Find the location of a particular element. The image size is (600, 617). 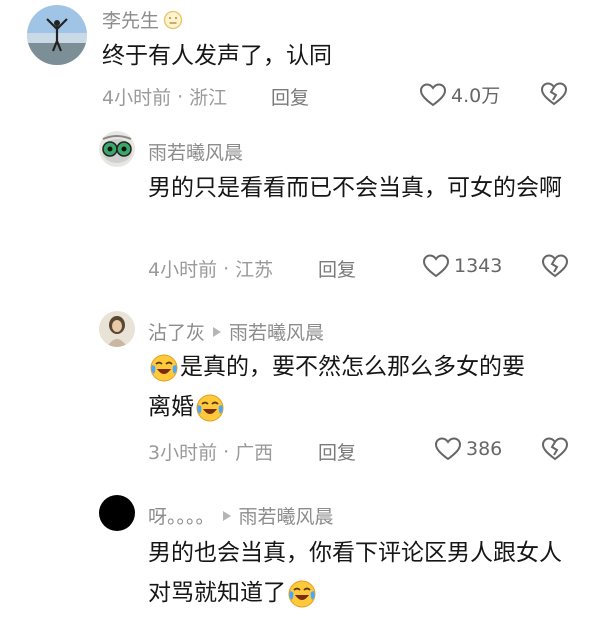

neutral-face-icon is located at coordinates (173, 20).